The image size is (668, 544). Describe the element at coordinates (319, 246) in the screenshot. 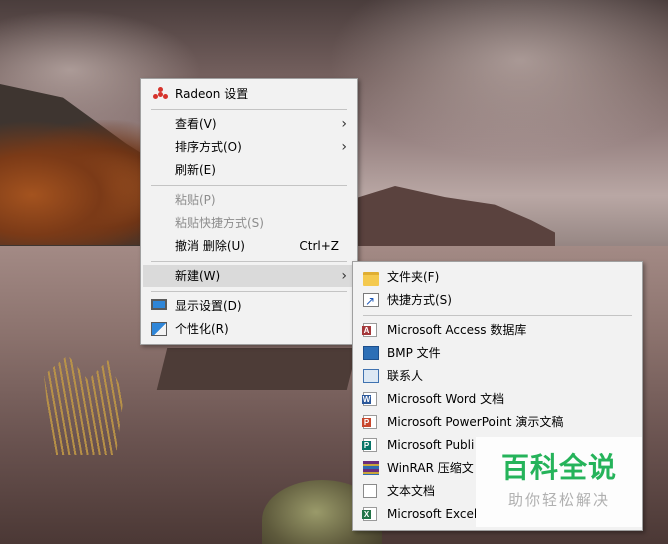

I see `menu-item-shortcut: Ctrl+Z` at that location.